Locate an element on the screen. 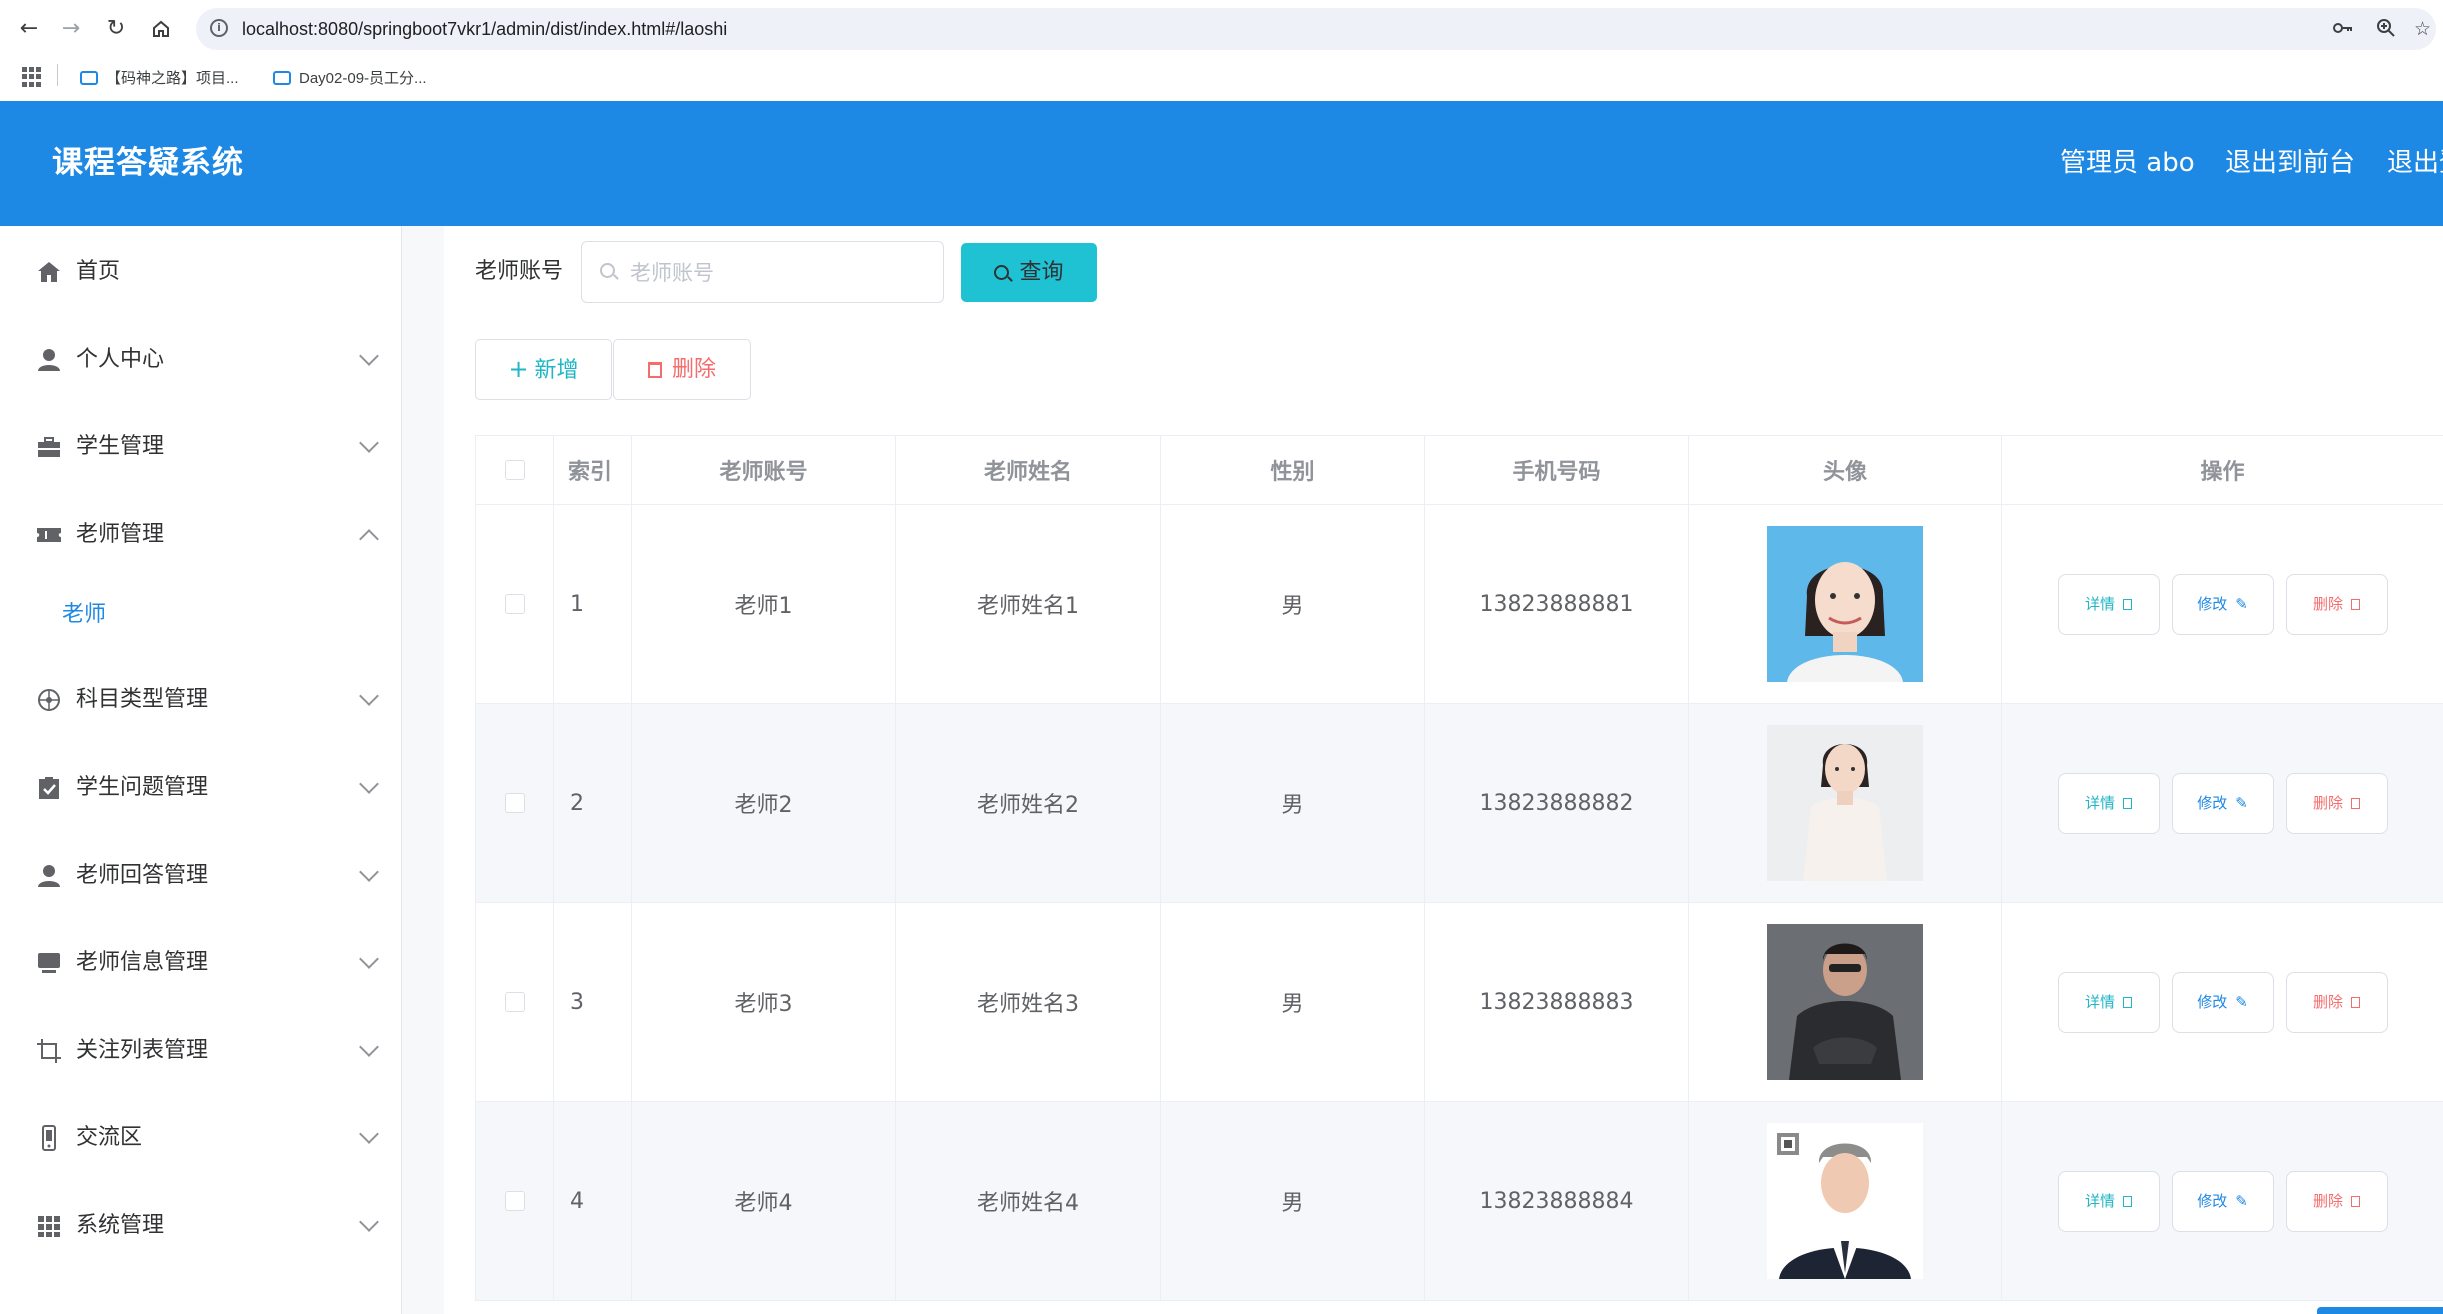 The width and height of the screenshot is (2443, 1314). plus-icon: + is located at coordinates (518, 369).